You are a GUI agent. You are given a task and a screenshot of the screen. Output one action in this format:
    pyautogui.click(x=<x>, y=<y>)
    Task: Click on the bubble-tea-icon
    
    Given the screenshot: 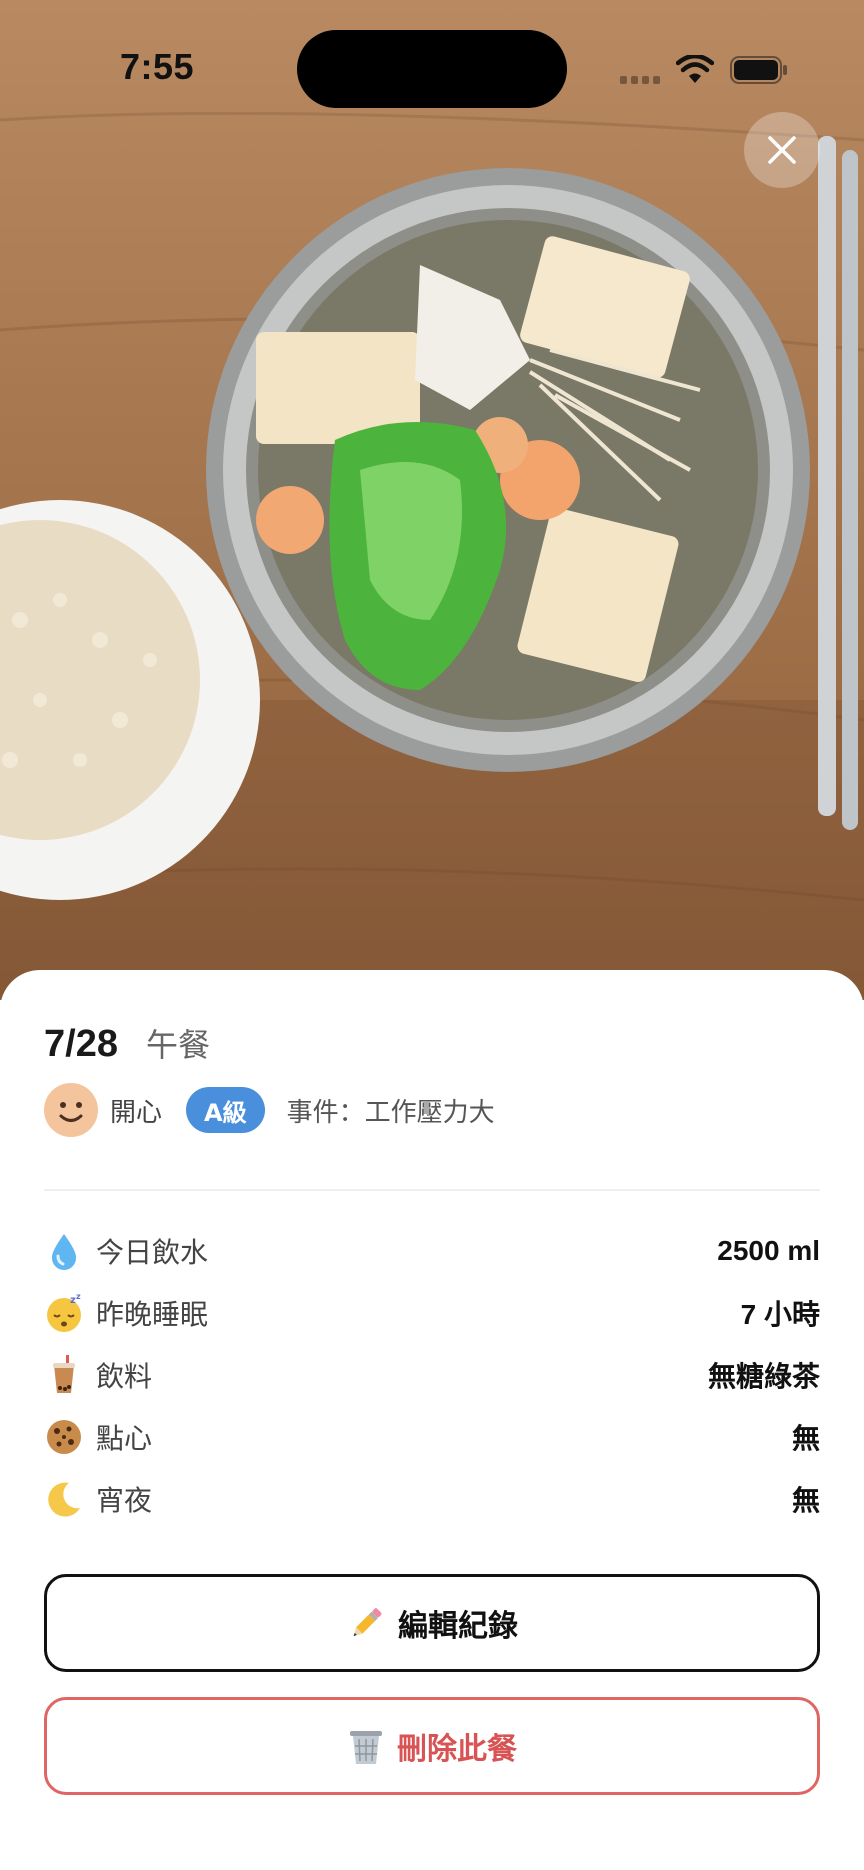 What is the action you would take?
    pyautogui.click(x=64, y=1375)
    